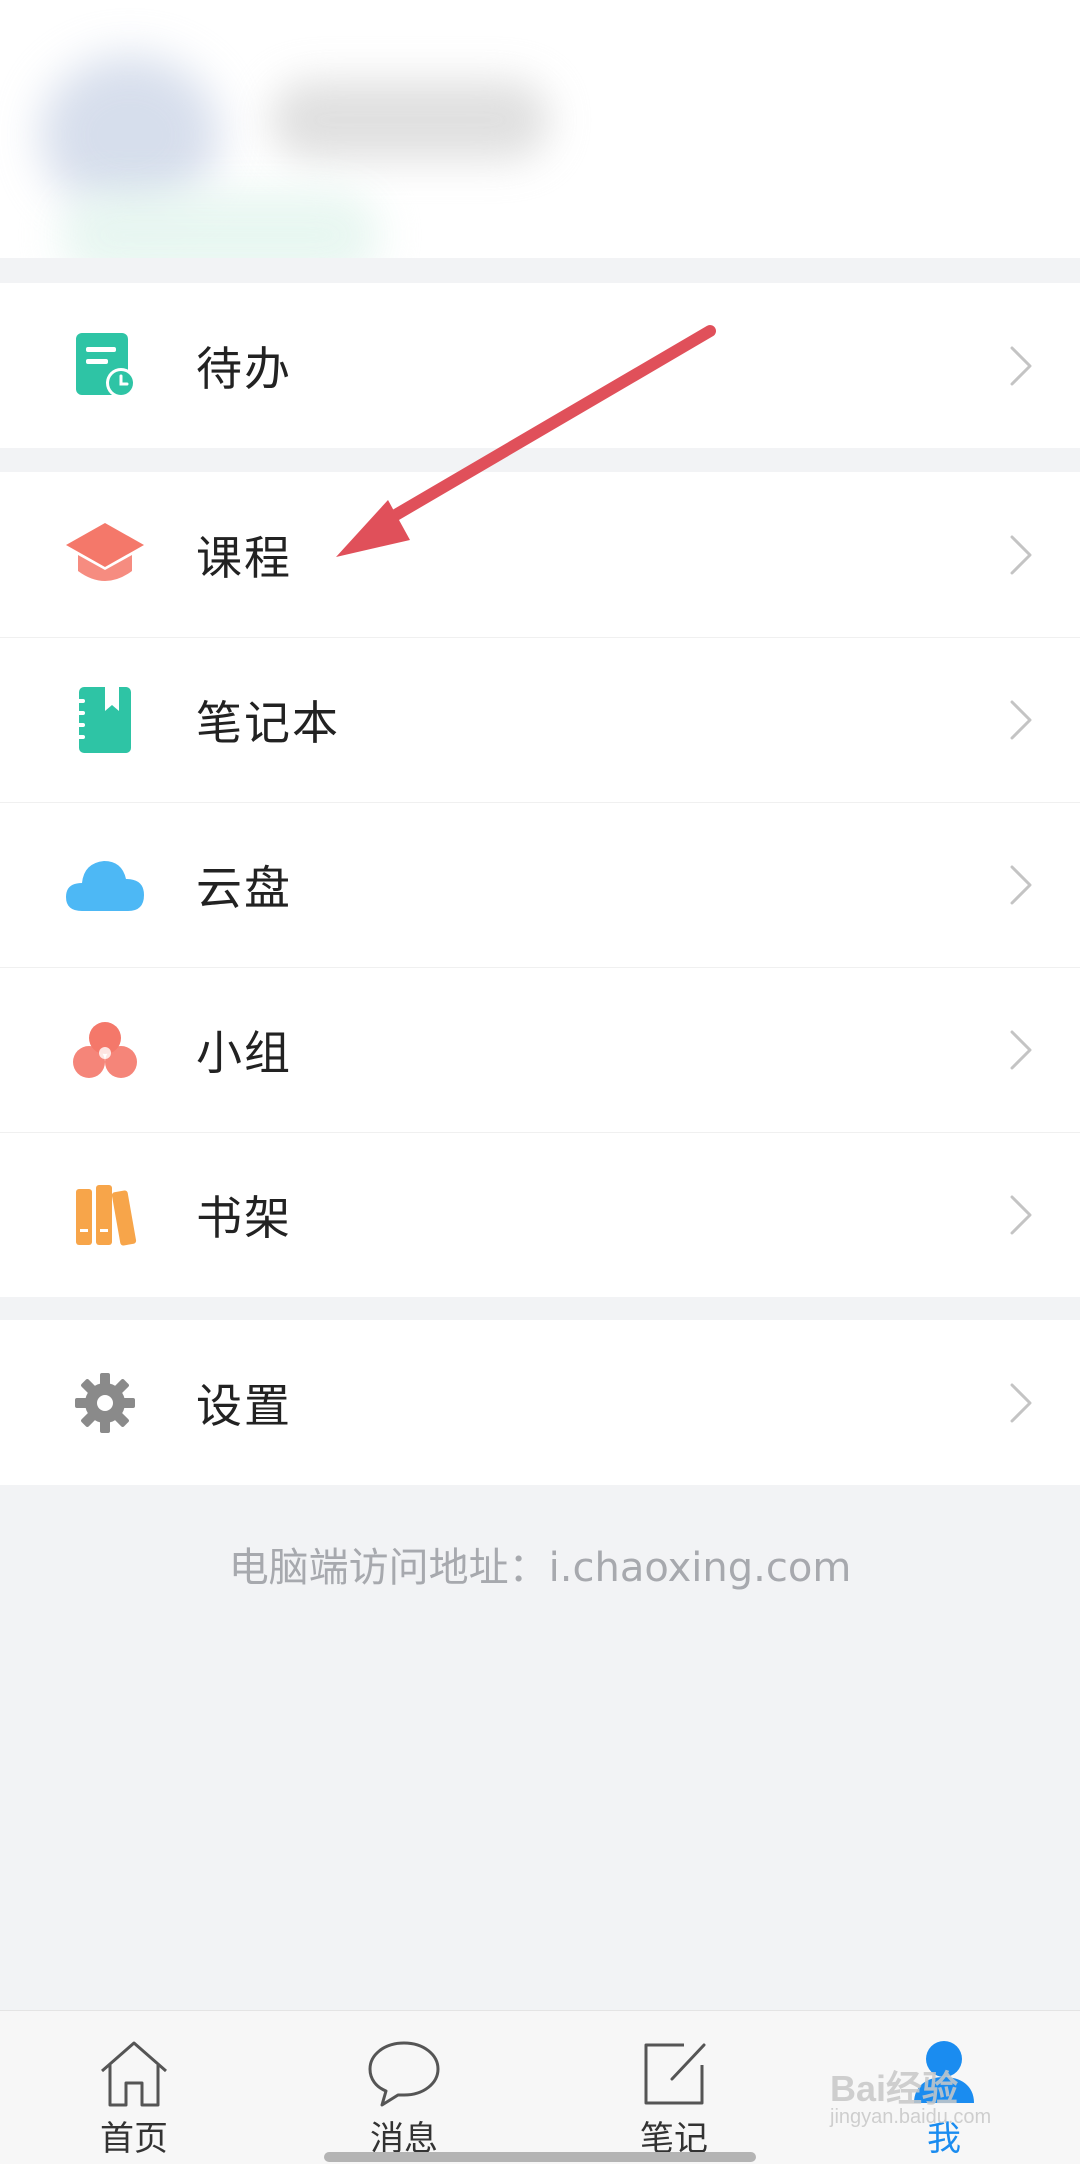  I want to click on bookshelf-icon, so click(105, 1215).